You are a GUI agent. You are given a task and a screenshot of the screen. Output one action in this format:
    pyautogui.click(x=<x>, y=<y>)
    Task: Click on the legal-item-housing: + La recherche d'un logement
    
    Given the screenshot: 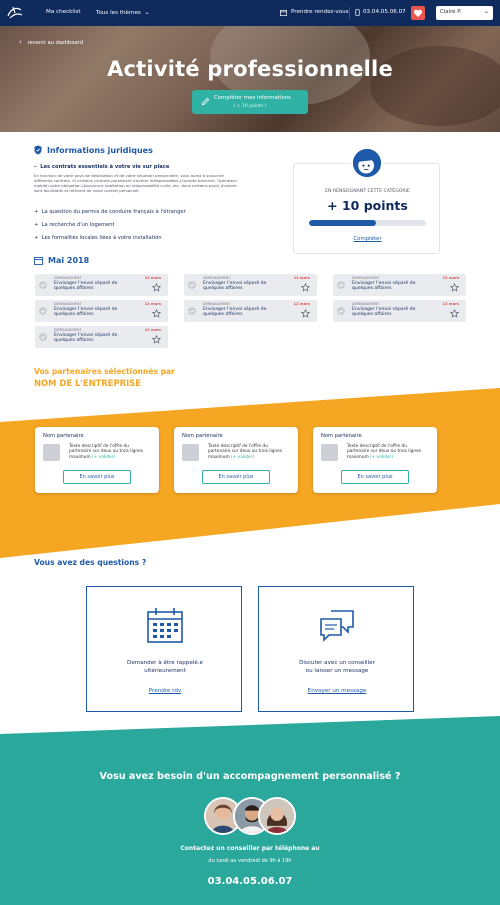 What is the action you would take?
    pyautogui.click(x=74, y=225)
    